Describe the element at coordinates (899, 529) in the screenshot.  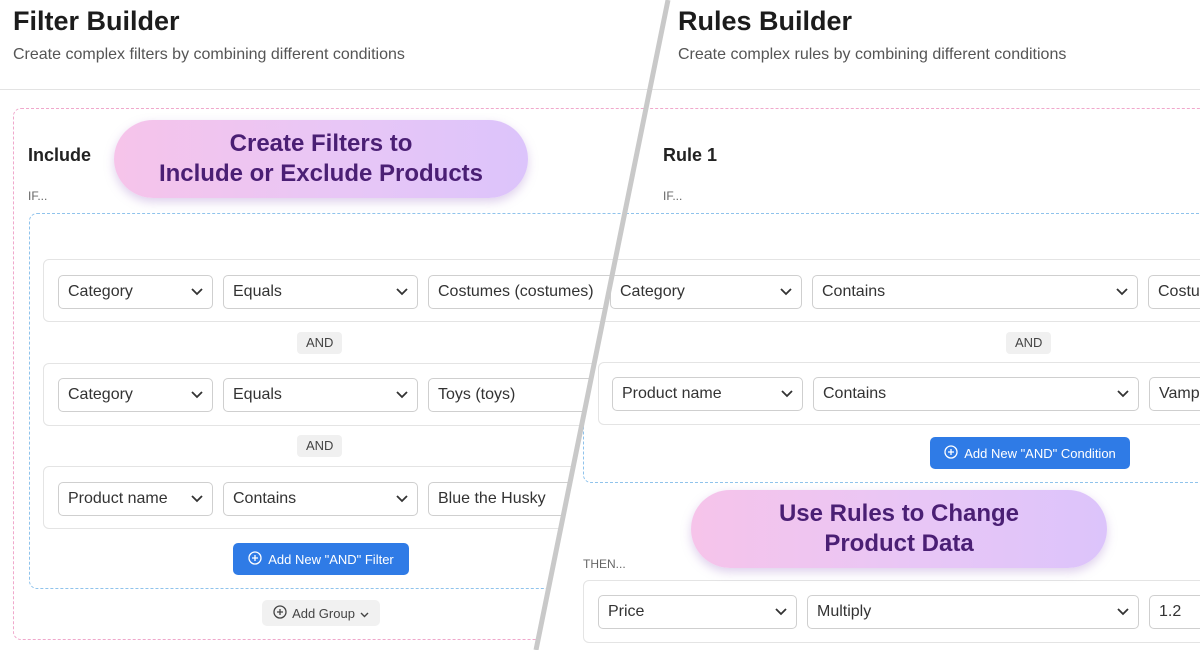
I see `callout-use-rules: Use Rules to Change Product Data` at that location.